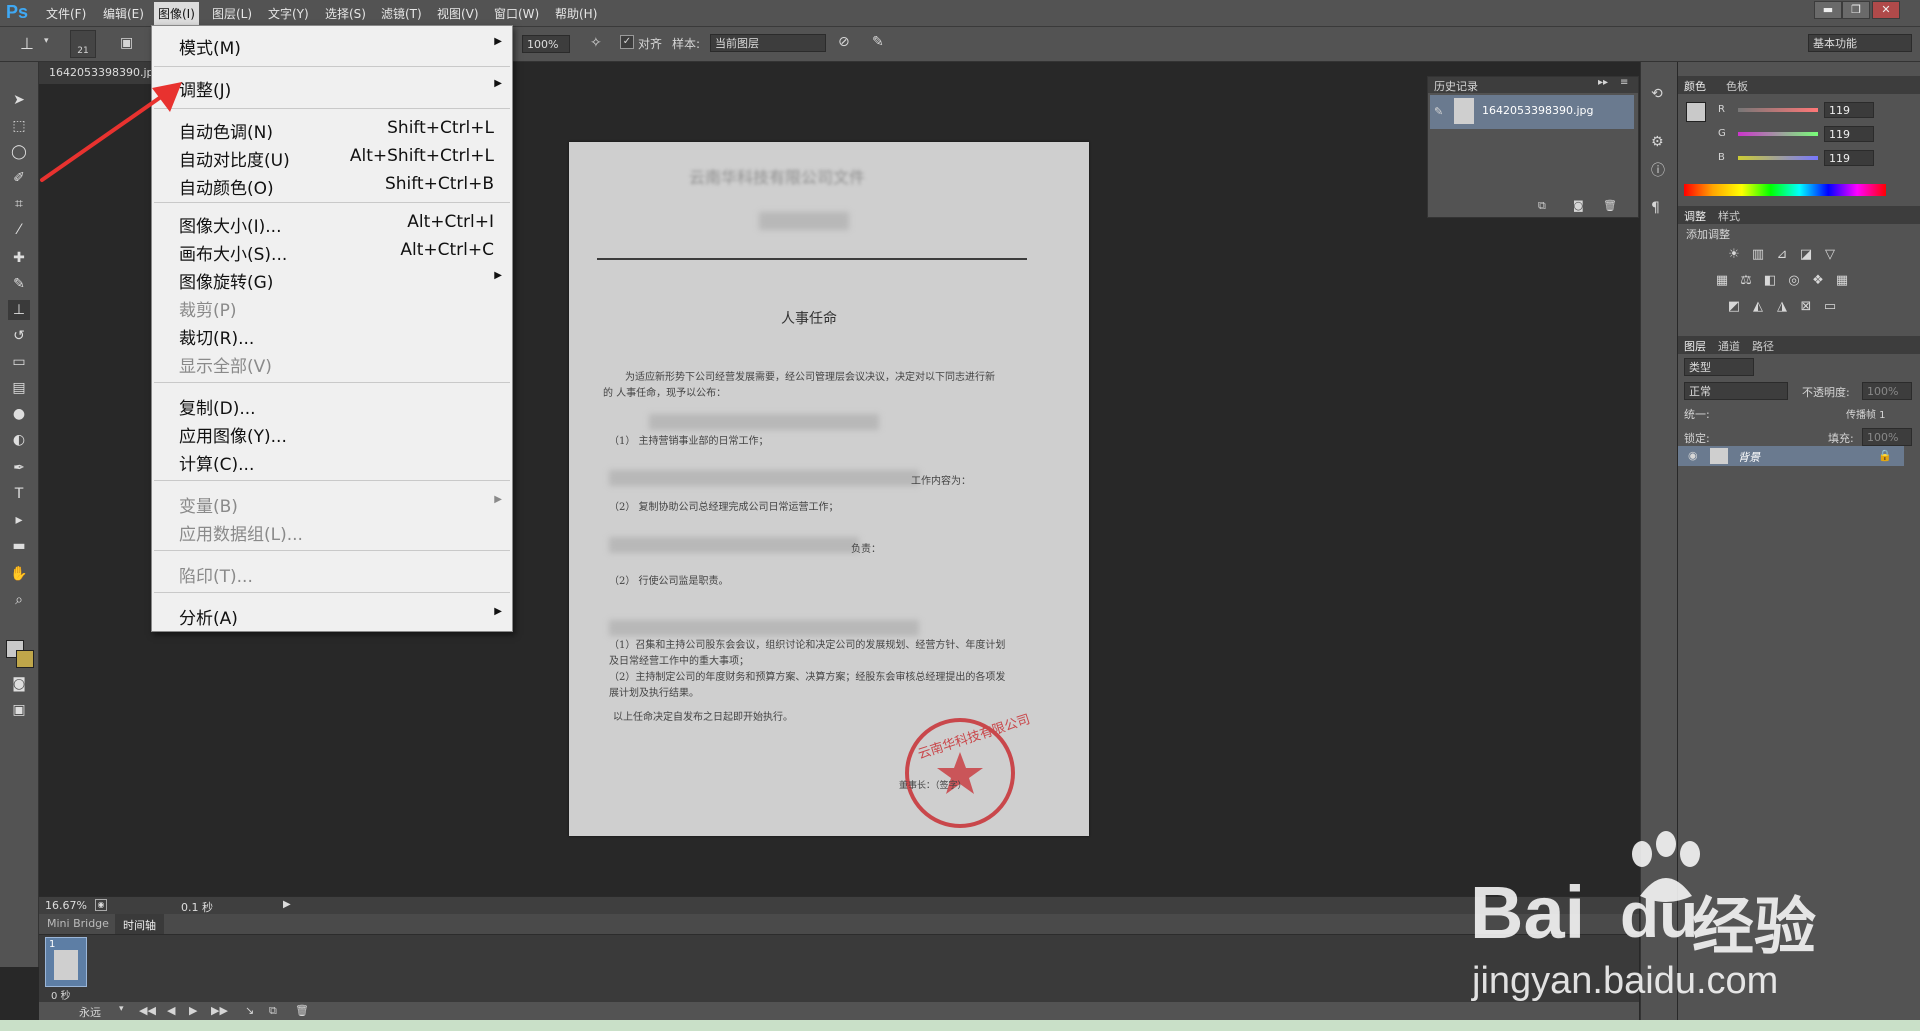 This screenshot has width=1920, height=1031. Describe the element at coordinates (287, 904) in the screenshot. I see `status-menu-arrow-icon: ▶` at that location.